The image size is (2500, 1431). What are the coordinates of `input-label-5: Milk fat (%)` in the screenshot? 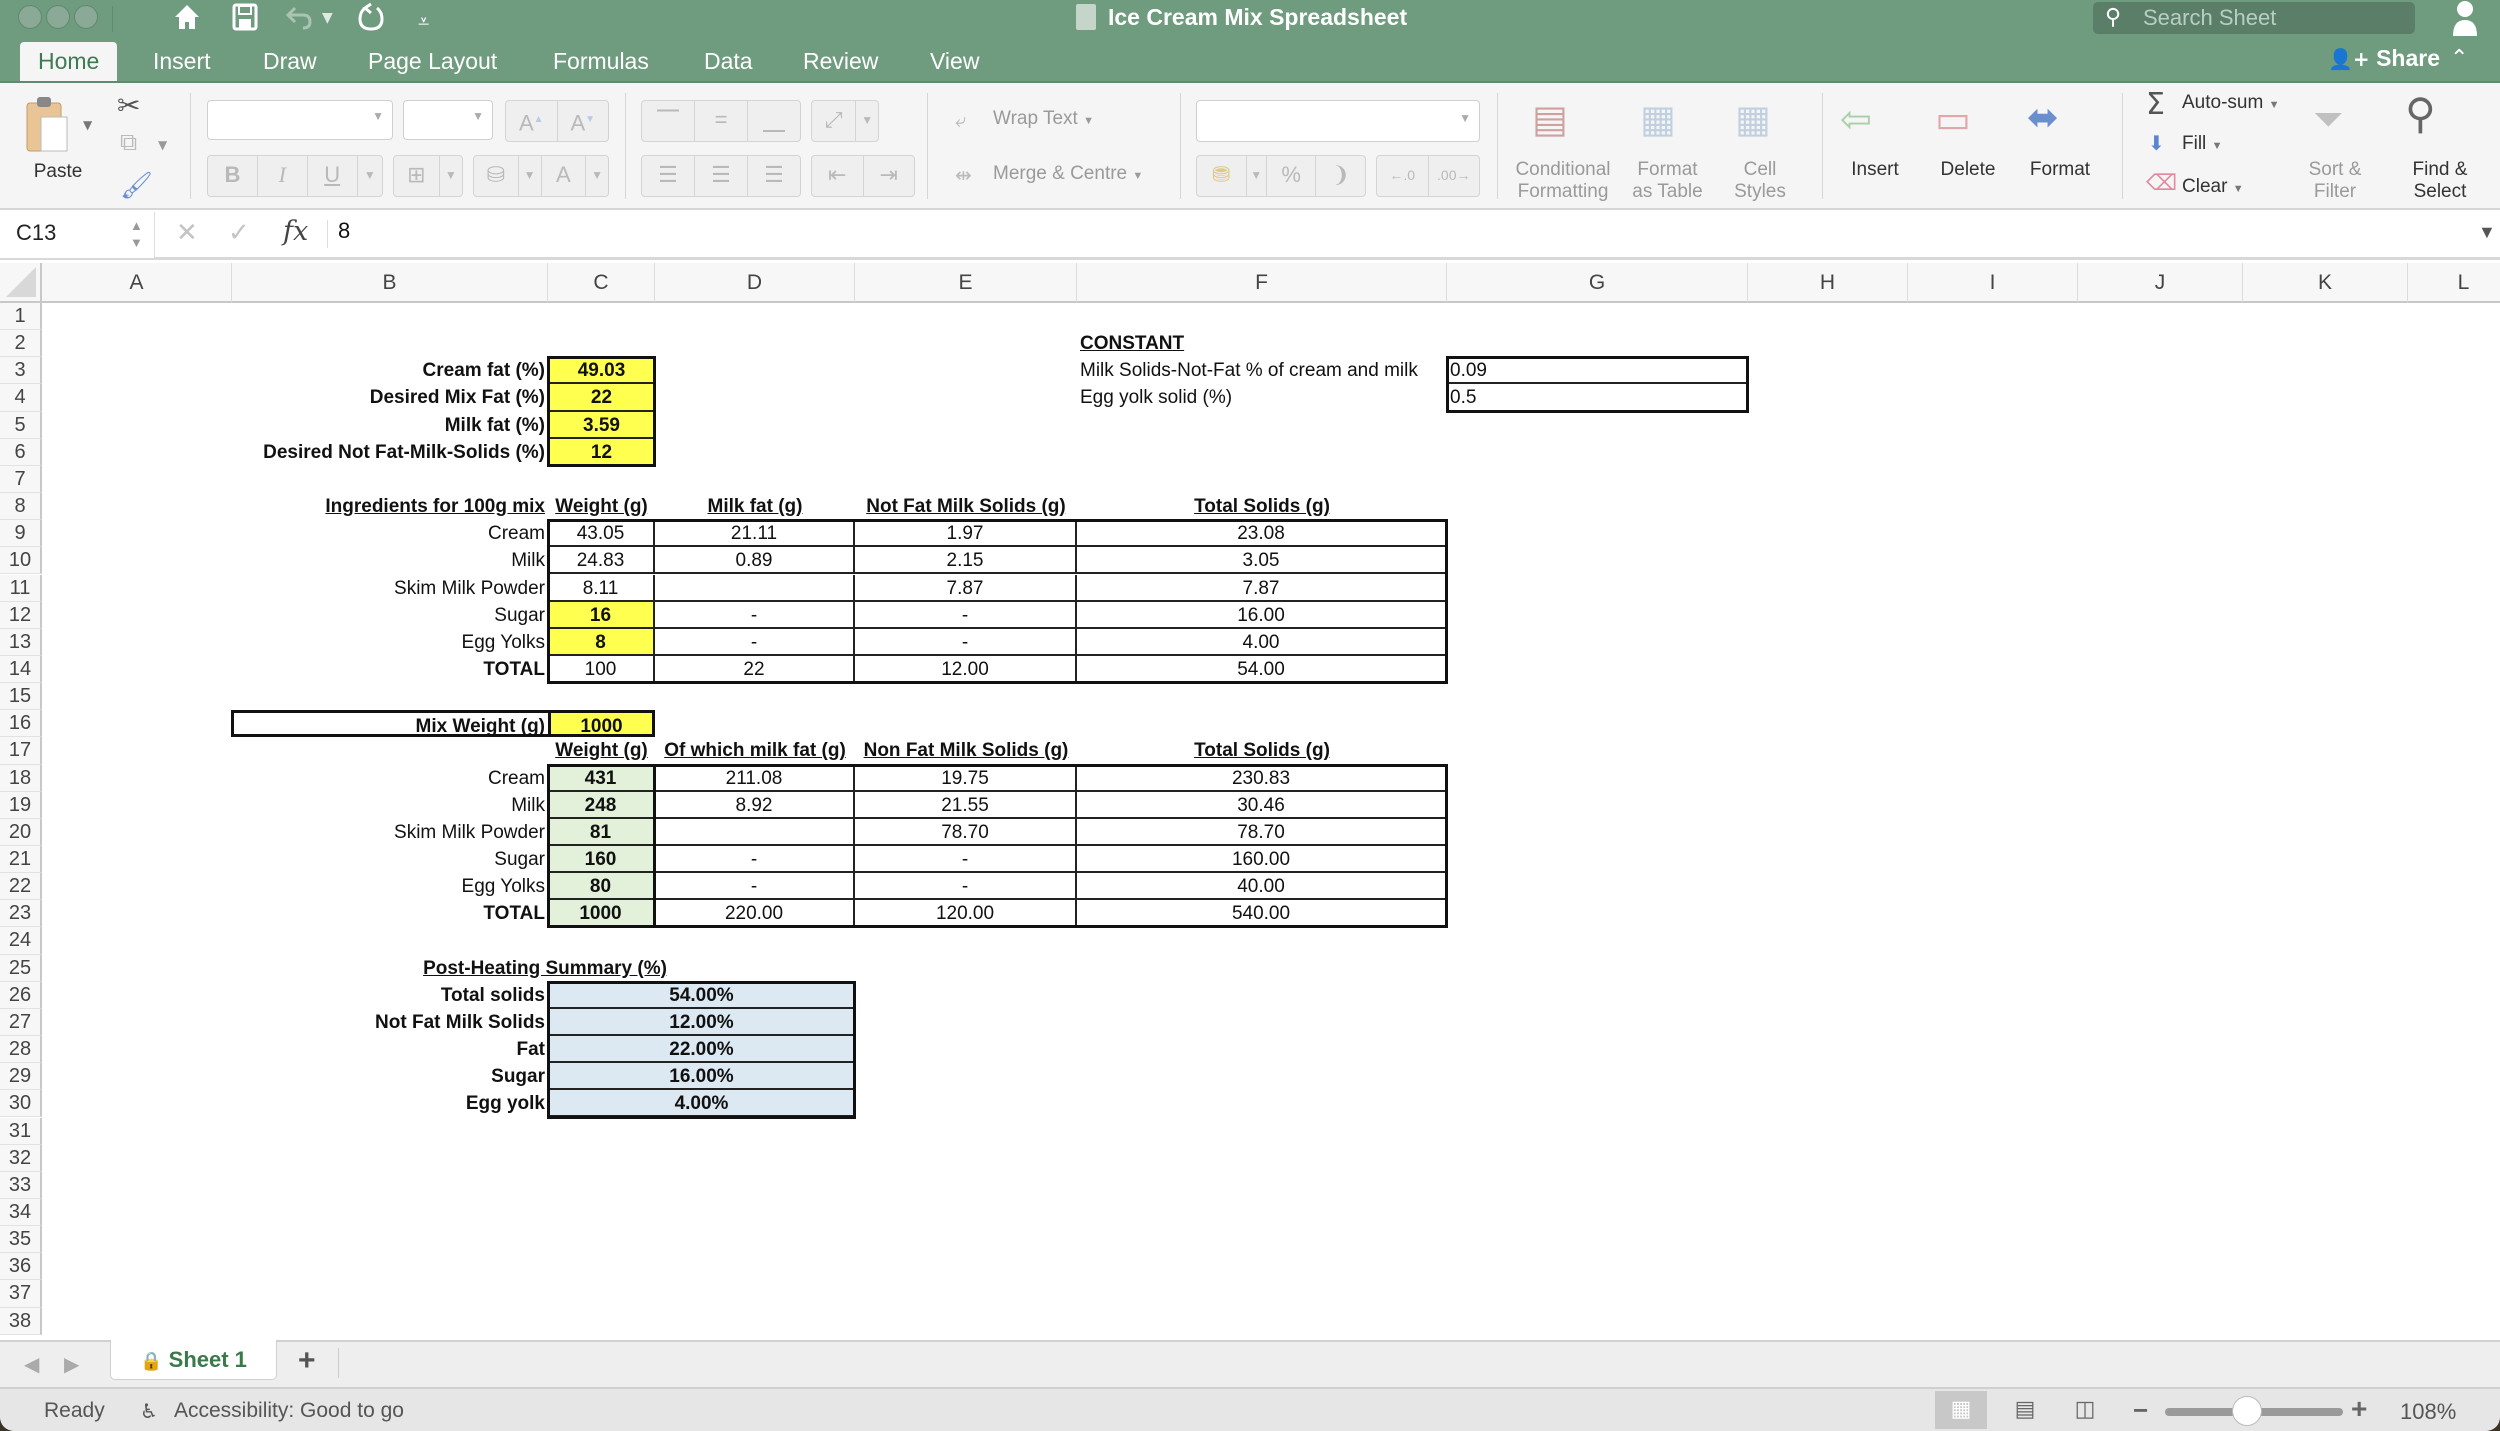 It's located at (390, 425).